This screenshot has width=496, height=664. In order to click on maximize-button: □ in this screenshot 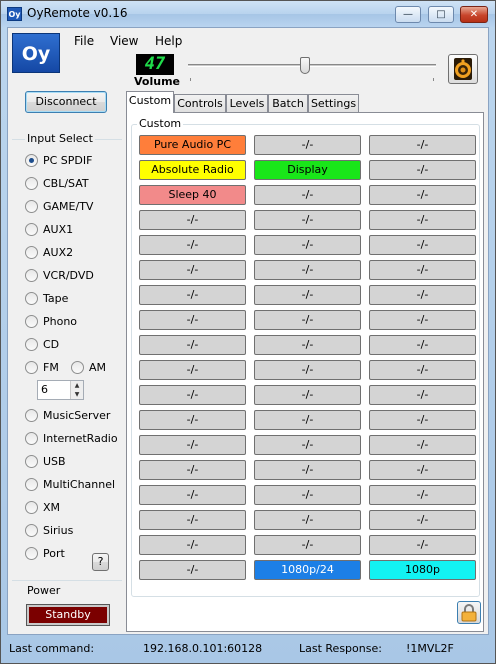, I will do `click(441, 14)`.